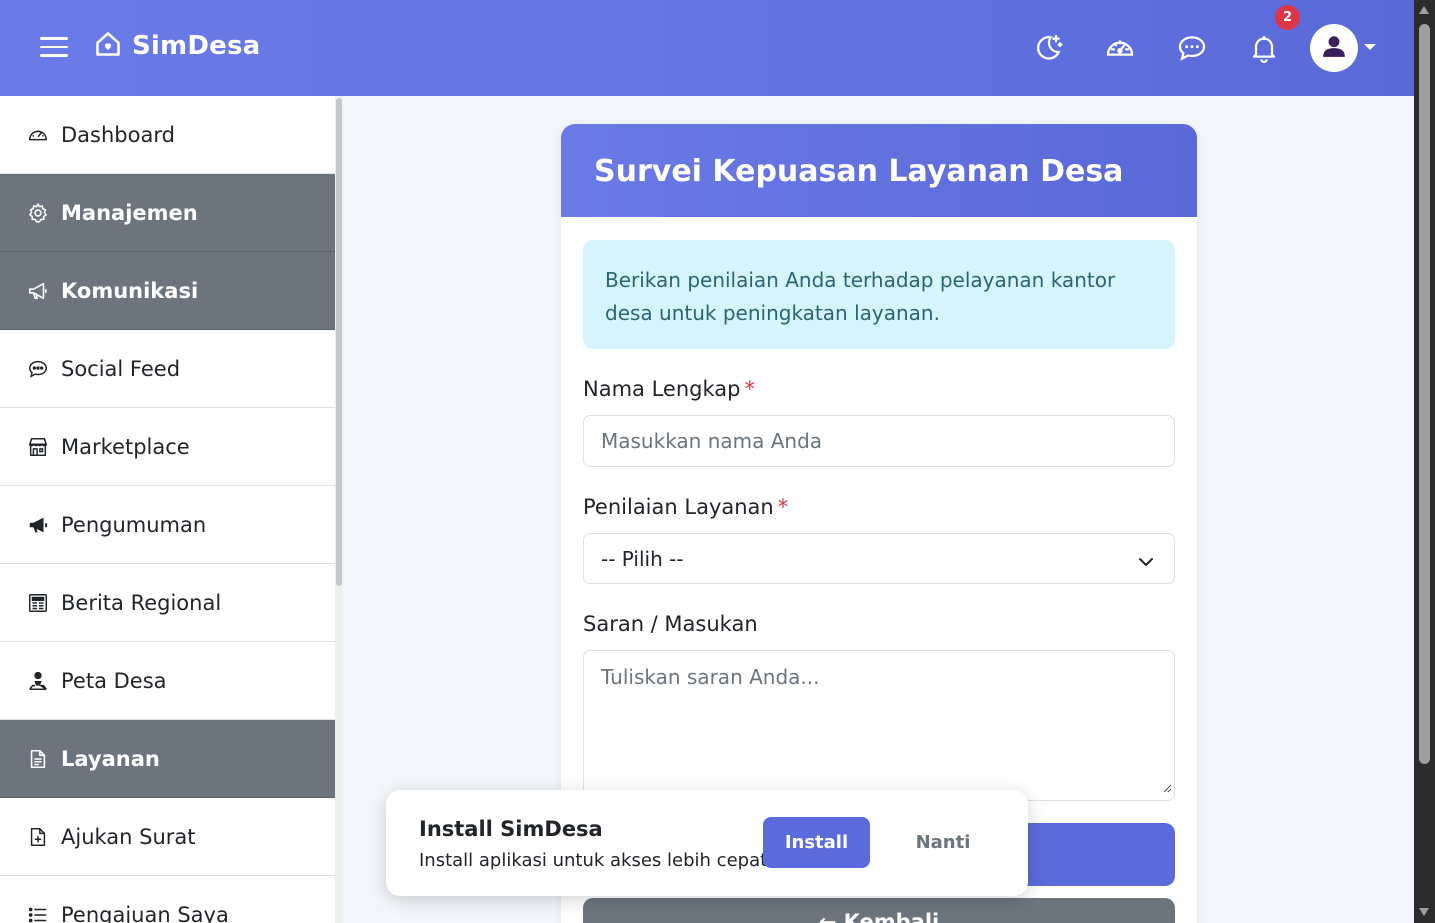 The image size is (1435, 923). Describe the element at coordinates (943, 842) in the screenshot. I see `later-button: Nanti` at that location.